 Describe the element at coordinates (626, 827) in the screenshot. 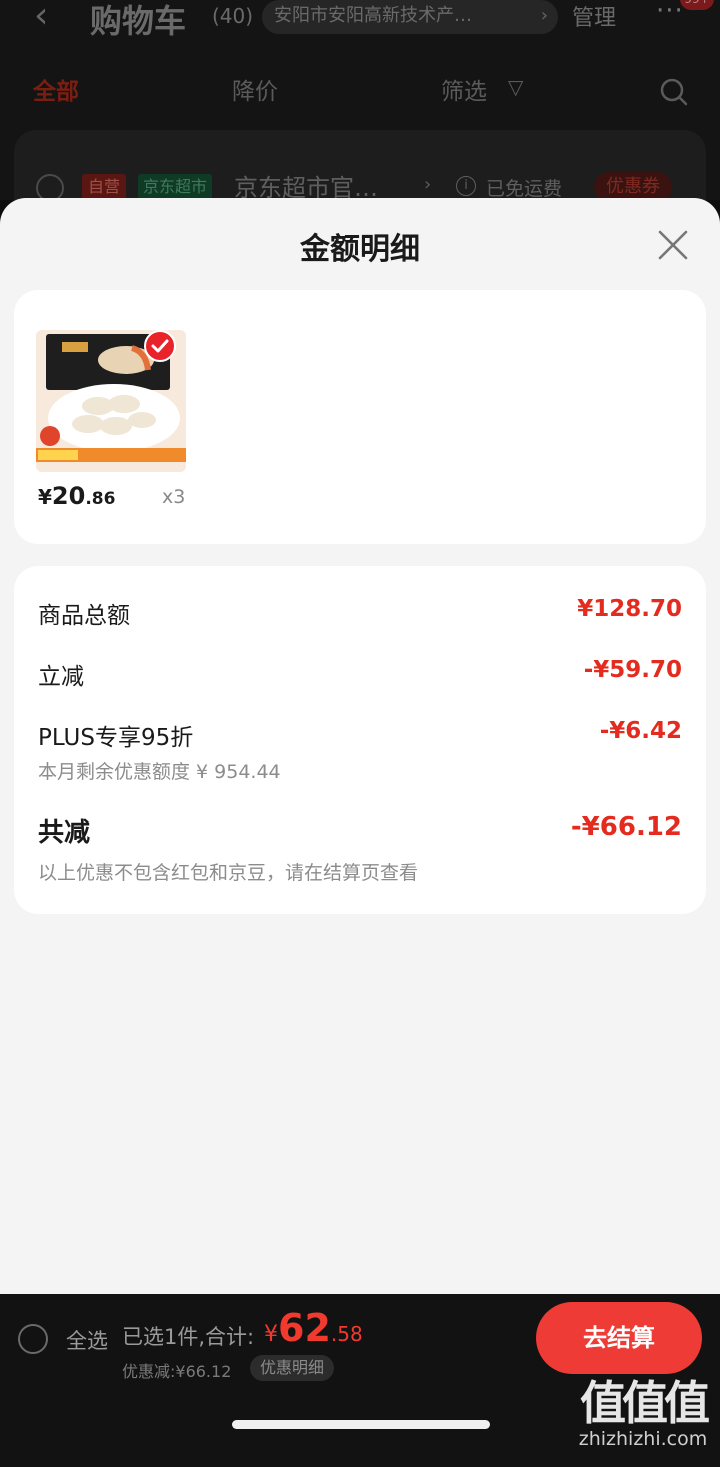

I see `total-discount-value: -¥66.12` at that location.